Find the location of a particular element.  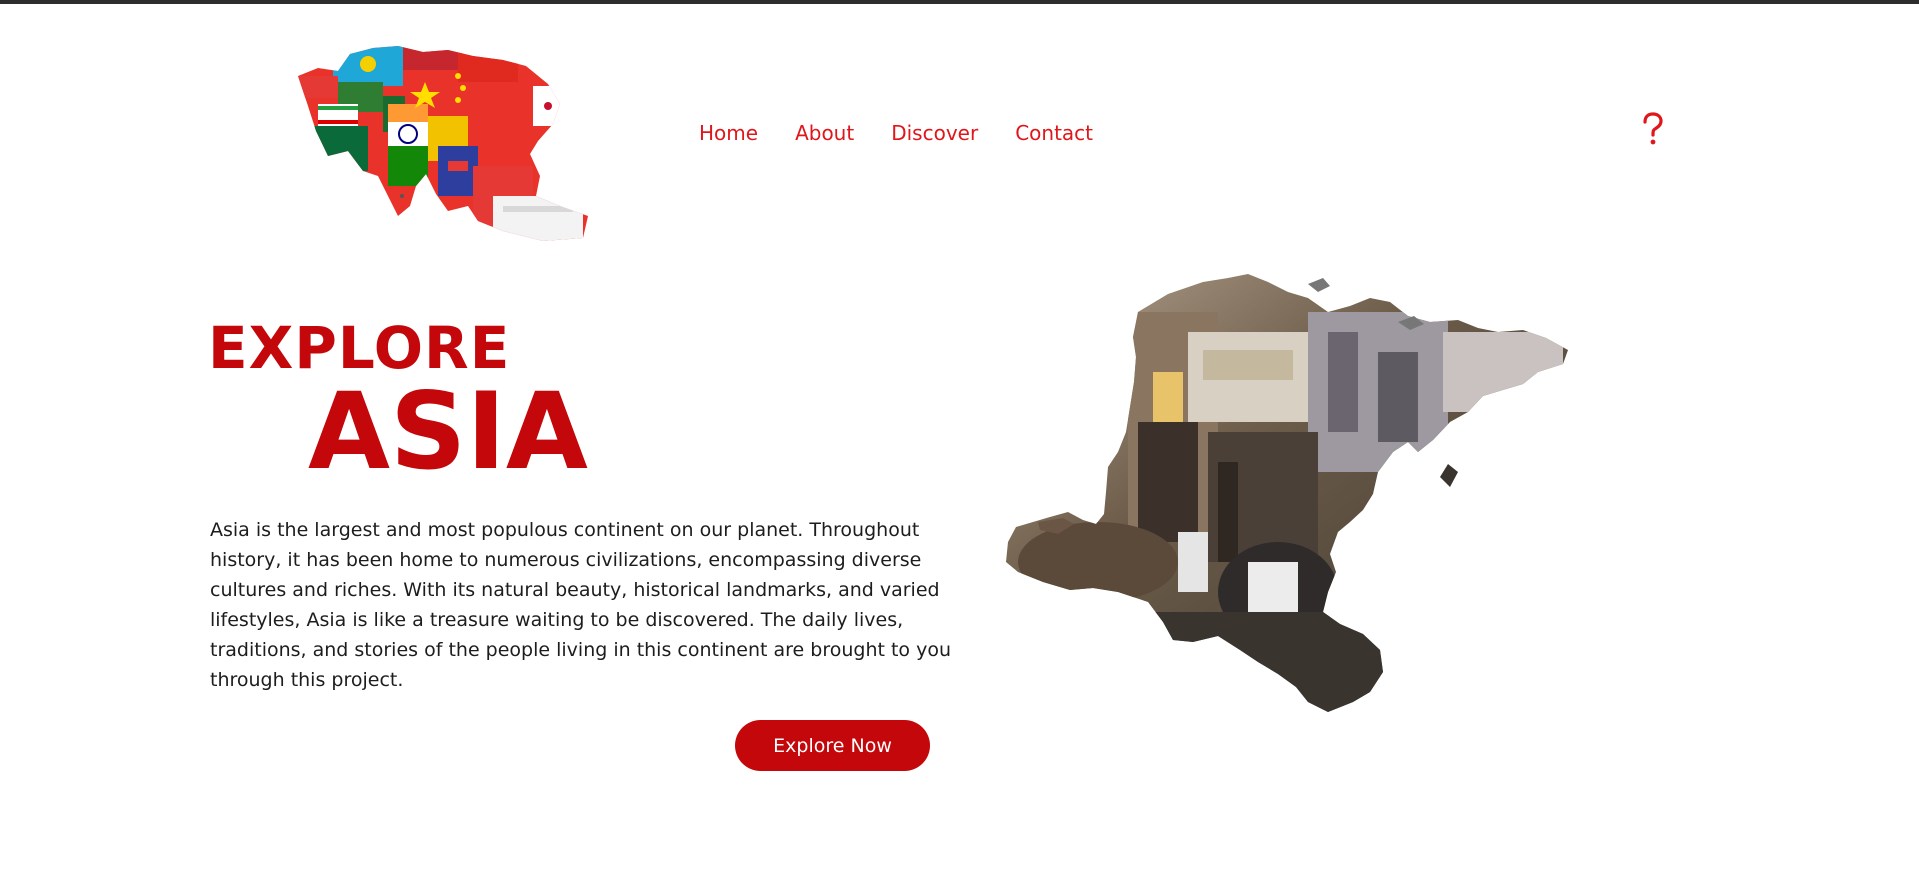

nav-contact: Contact is located at coordinates (1054, 133).